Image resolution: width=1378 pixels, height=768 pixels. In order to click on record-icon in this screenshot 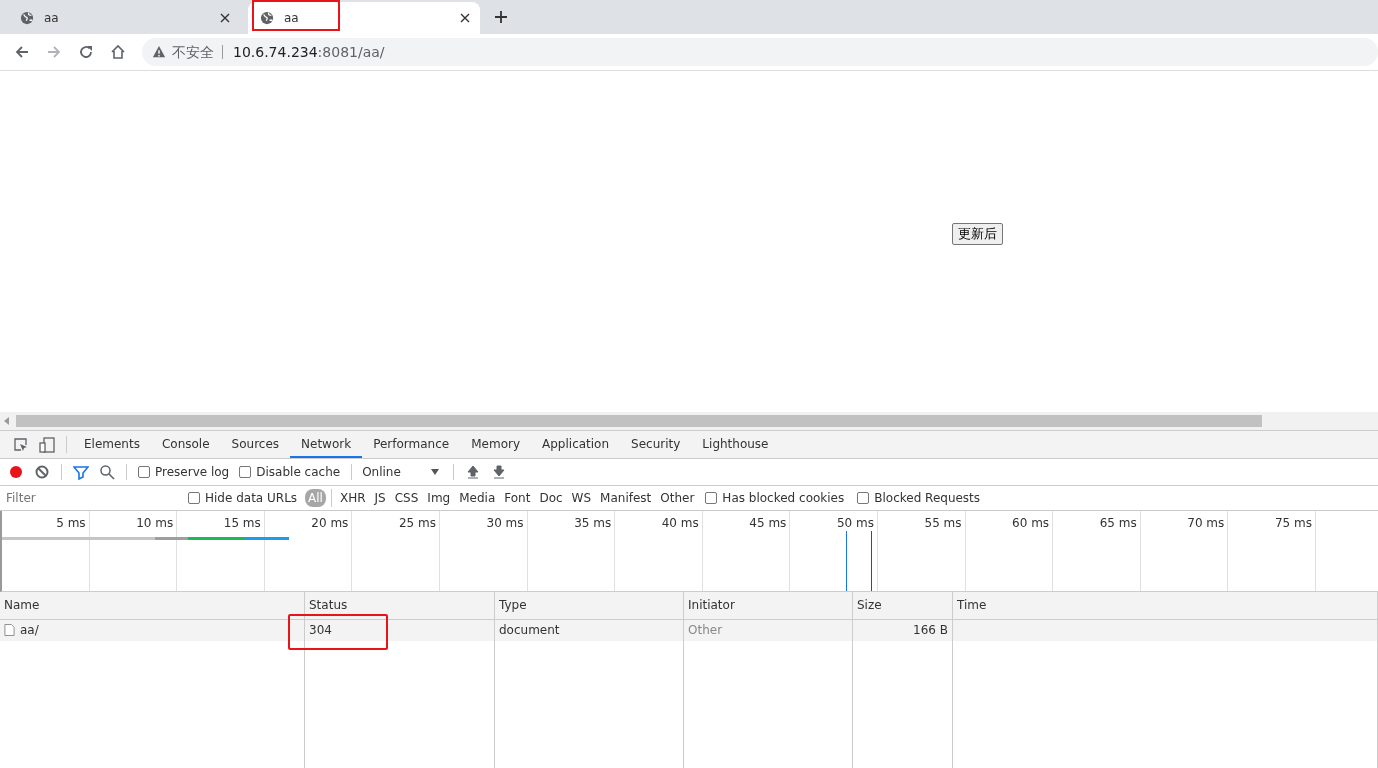, I will do `click(16, 472)`.